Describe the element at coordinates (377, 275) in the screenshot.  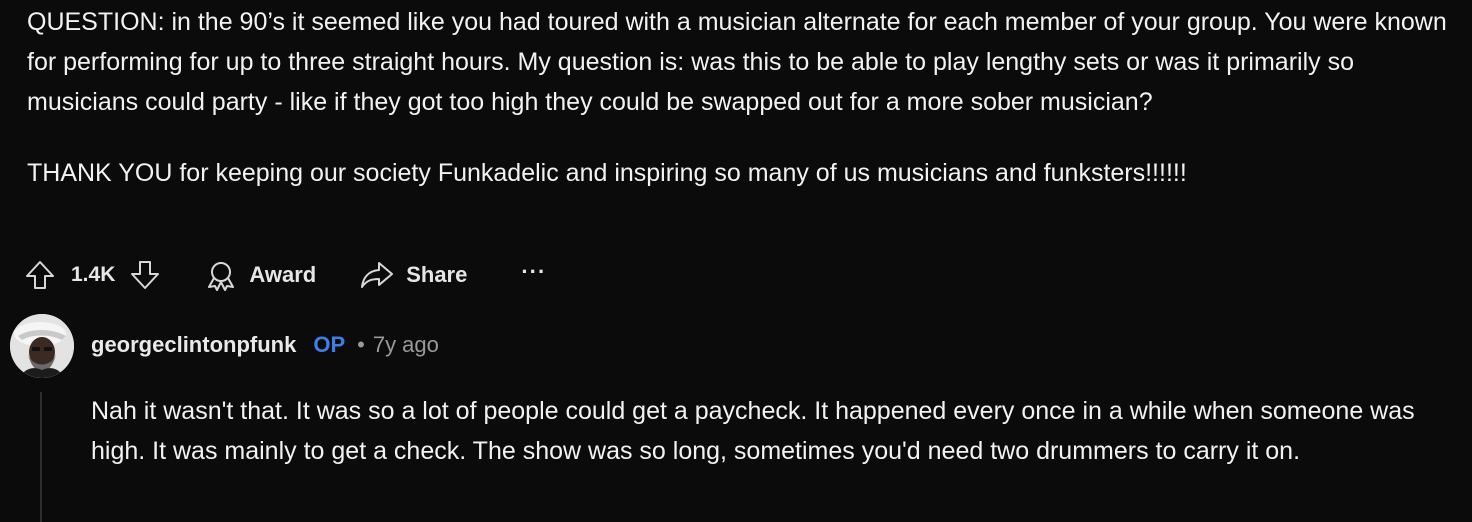
I see `share-icon` at that location.